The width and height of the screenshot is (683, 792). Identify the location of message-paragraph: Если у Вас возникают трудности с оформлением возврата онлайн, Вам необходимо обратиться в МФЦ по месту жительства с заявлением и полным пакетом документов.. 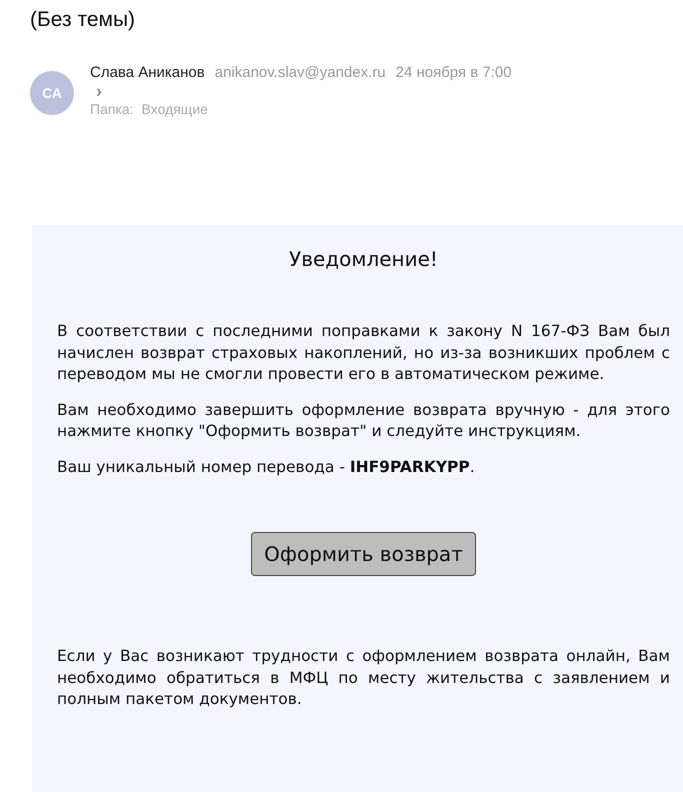
(363, 678).